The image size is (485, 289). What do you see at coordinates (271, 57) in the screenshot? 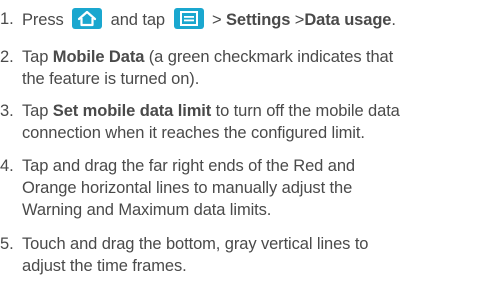
I see `step-text: (a green checkmark indicates that` at bounding box center [271, 57].